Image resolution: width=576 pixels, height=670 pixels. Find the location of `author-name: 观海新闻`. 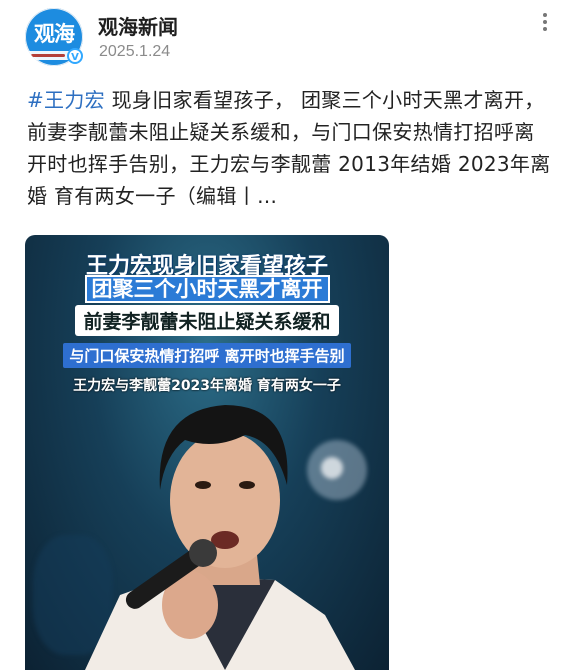

author-name: 观海新闻 is located at coordinates (138, 25).